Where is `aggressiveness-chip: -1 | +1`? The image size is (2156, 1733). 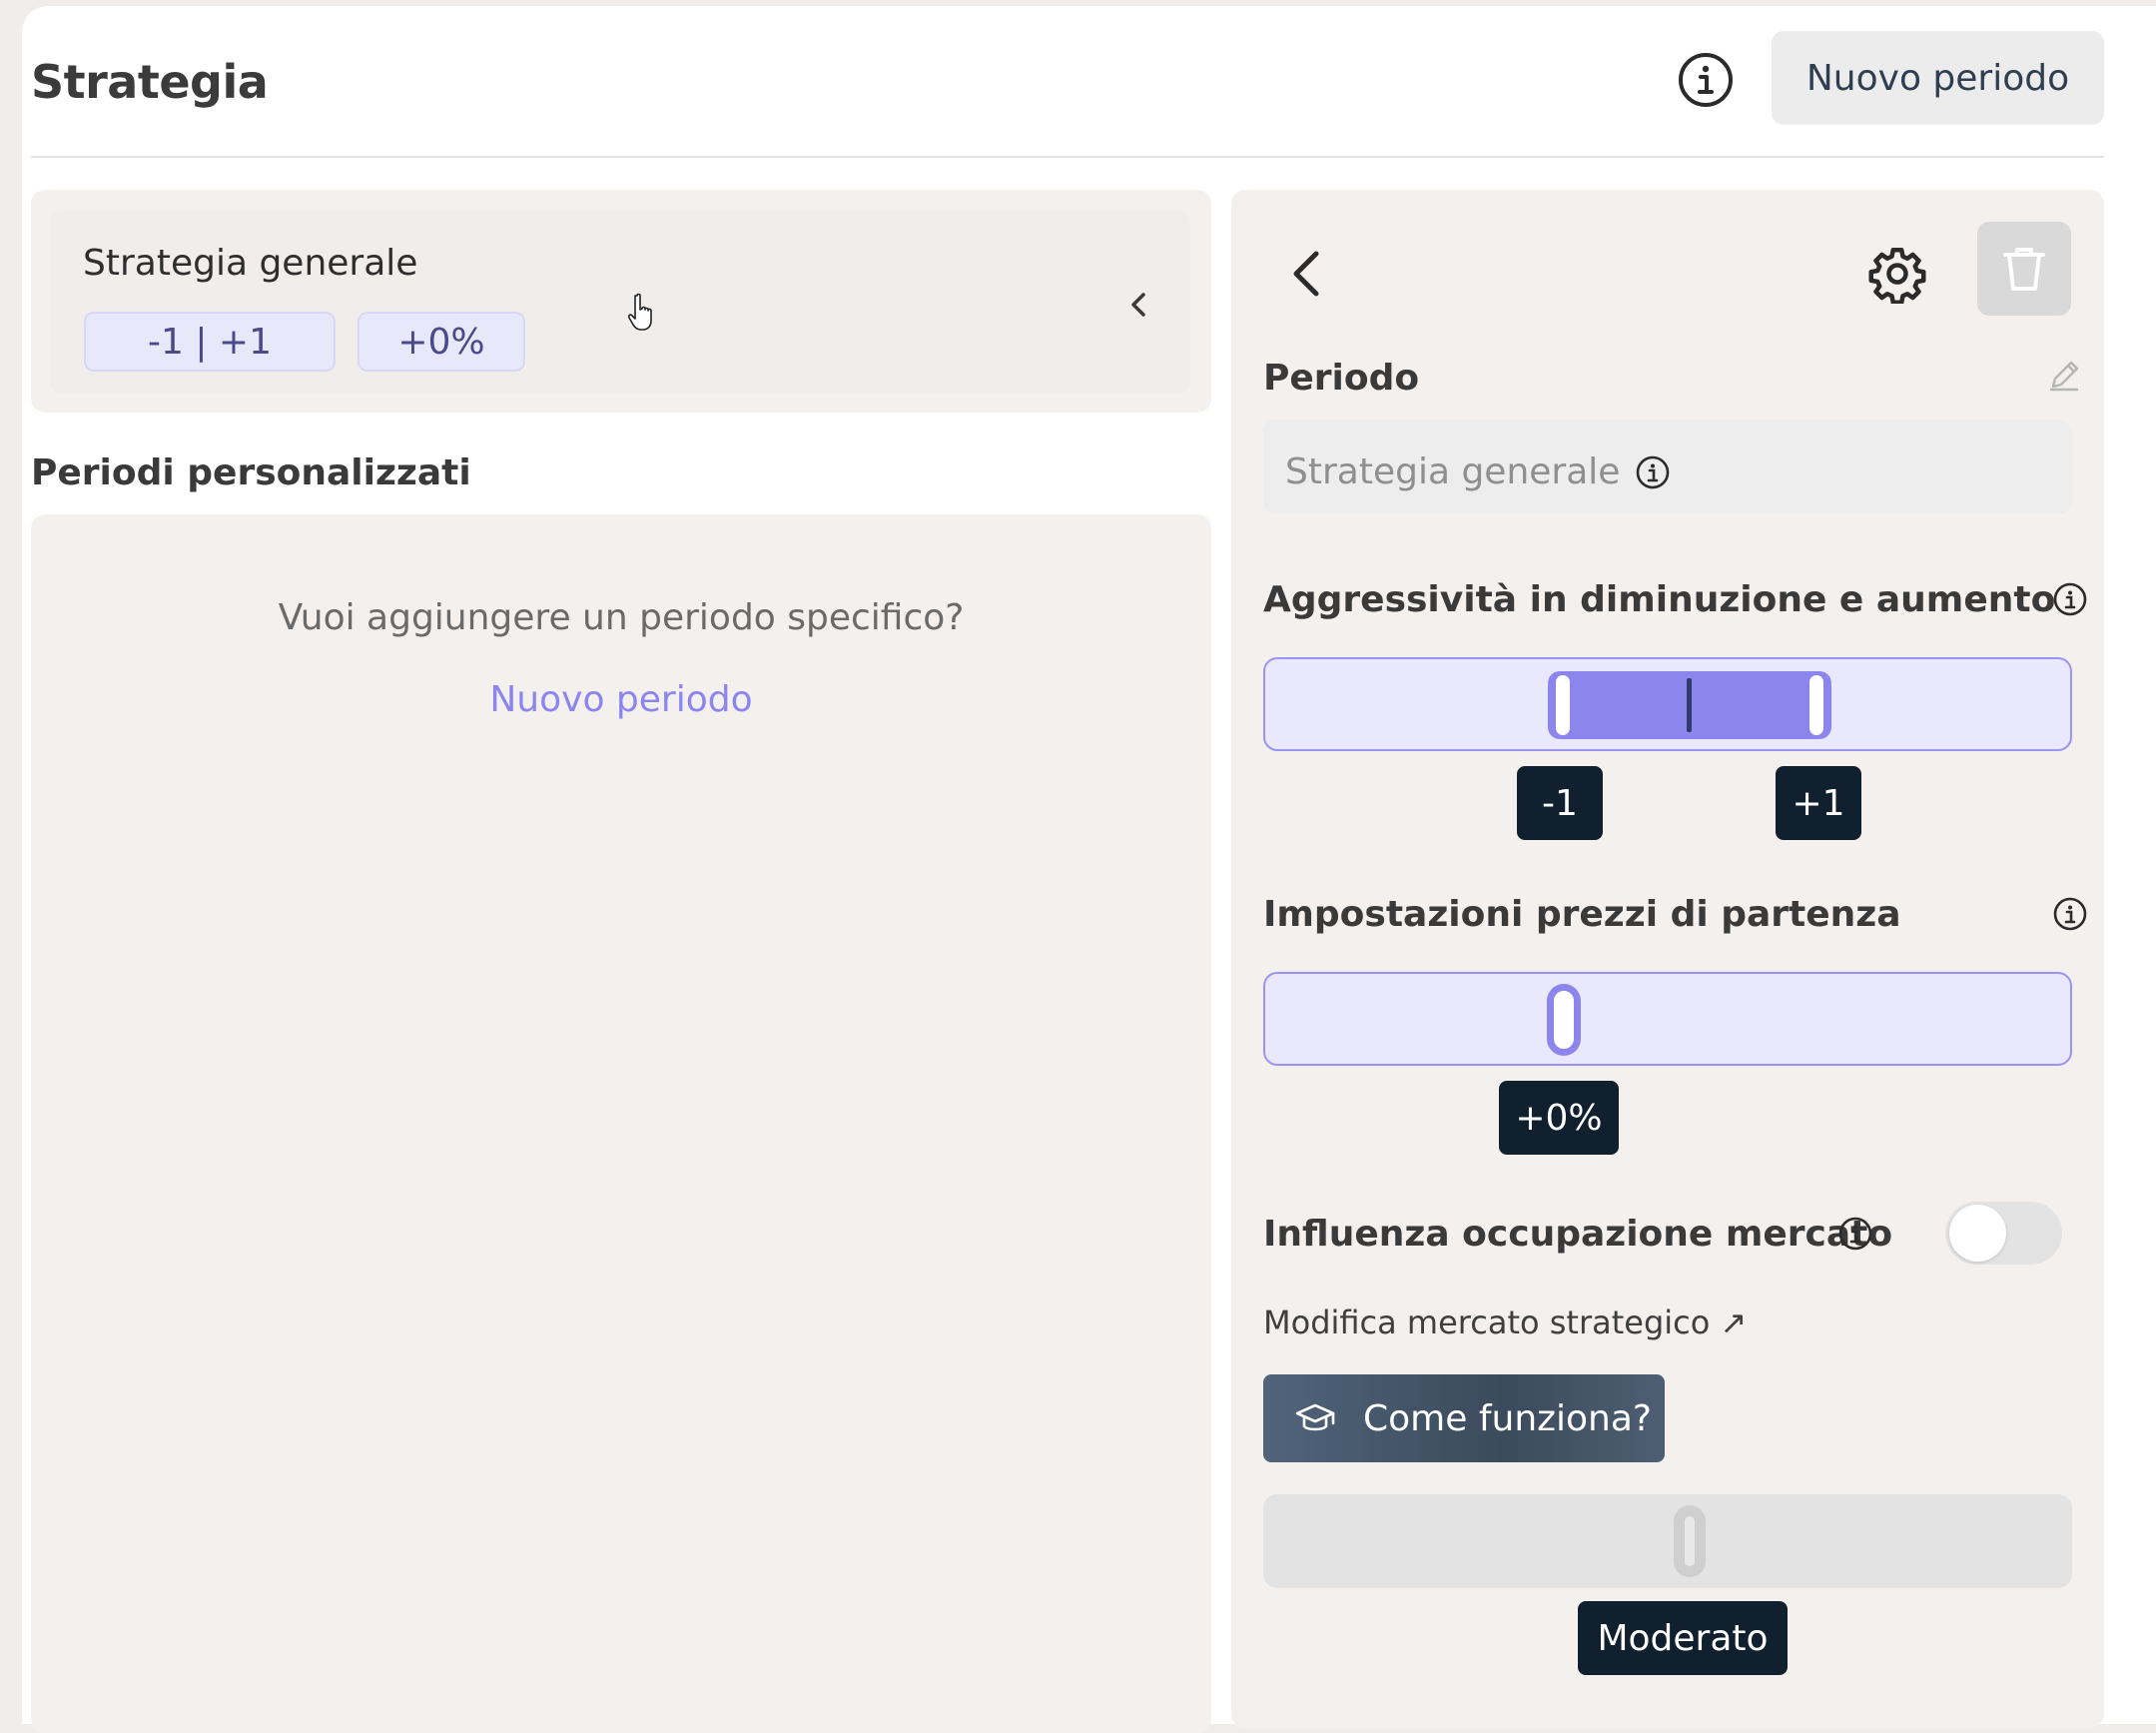
aggressiveness-chip: -1 | +1 is located at coordinates (210, 342).